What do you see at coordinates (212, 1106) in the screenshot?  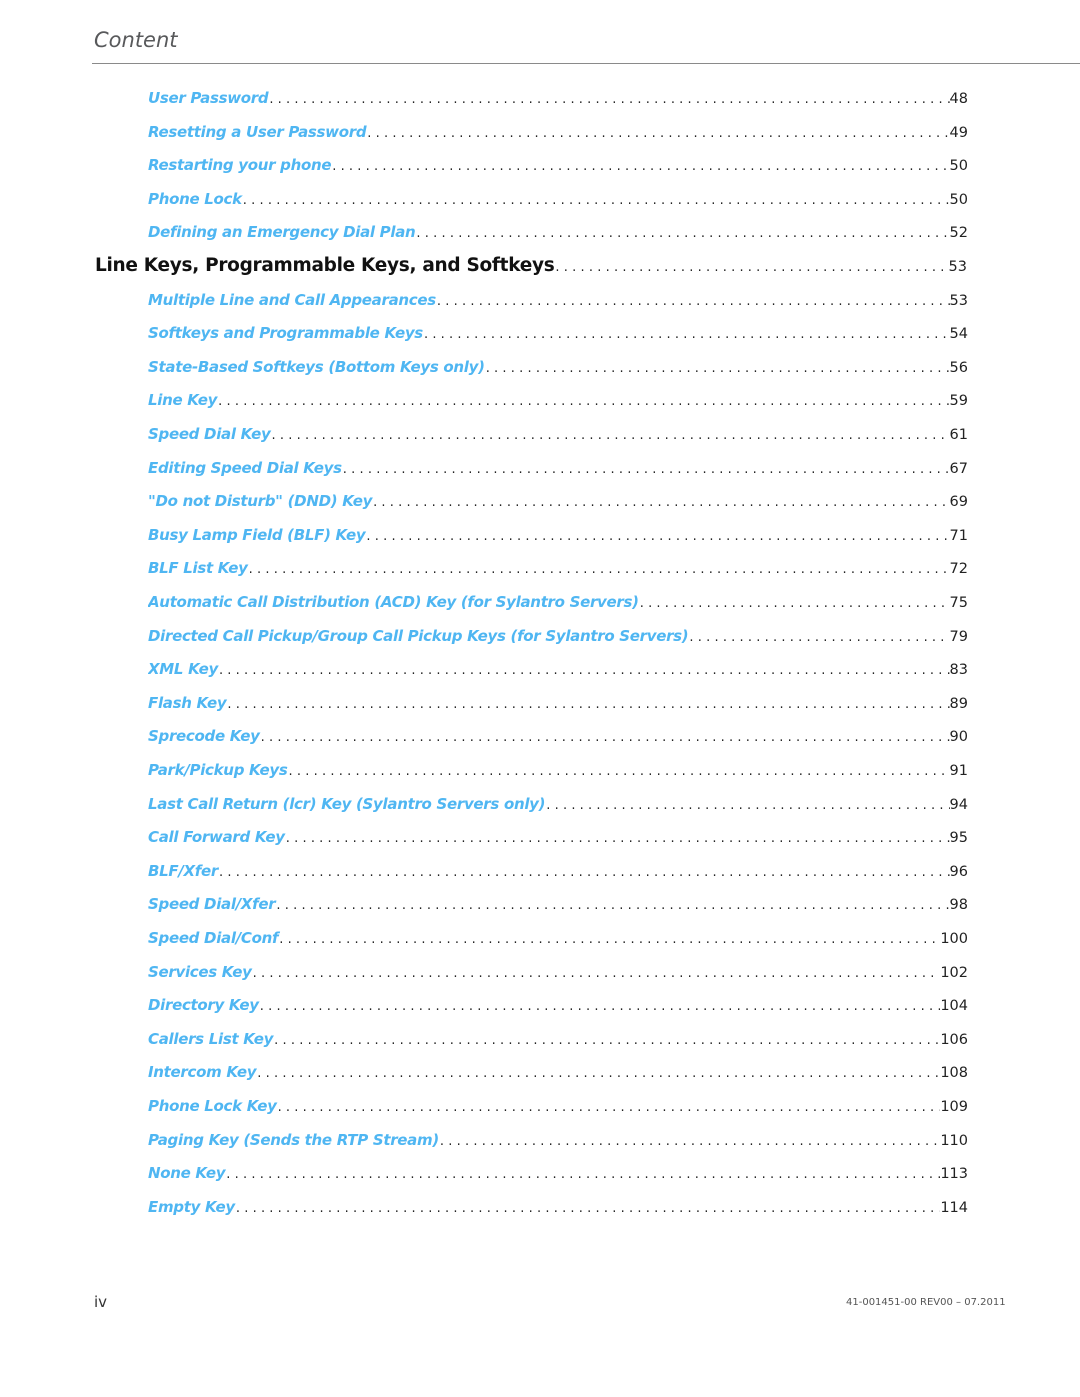 I see `toc-entry-link: Phone Lock Key` at bounding box center [212, 1106].